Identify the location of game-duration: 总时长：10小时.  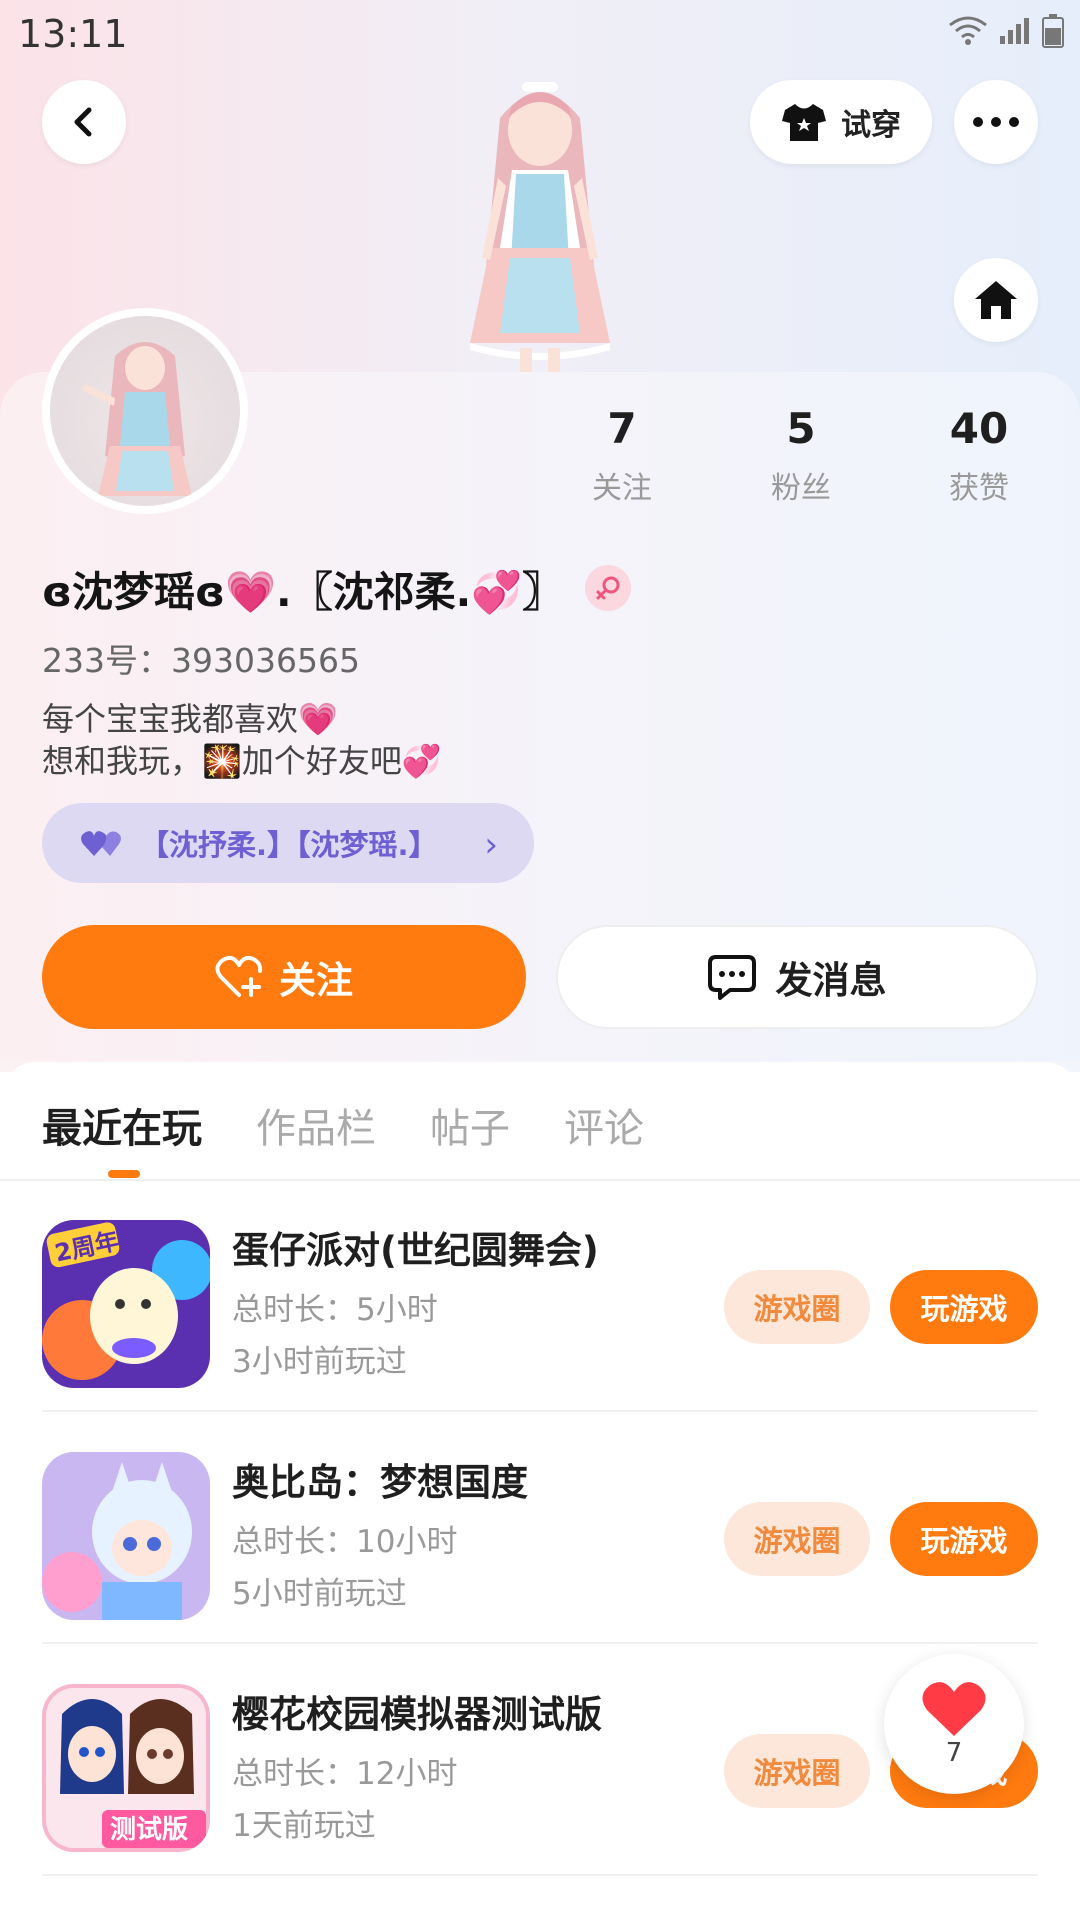
(345, 1542).